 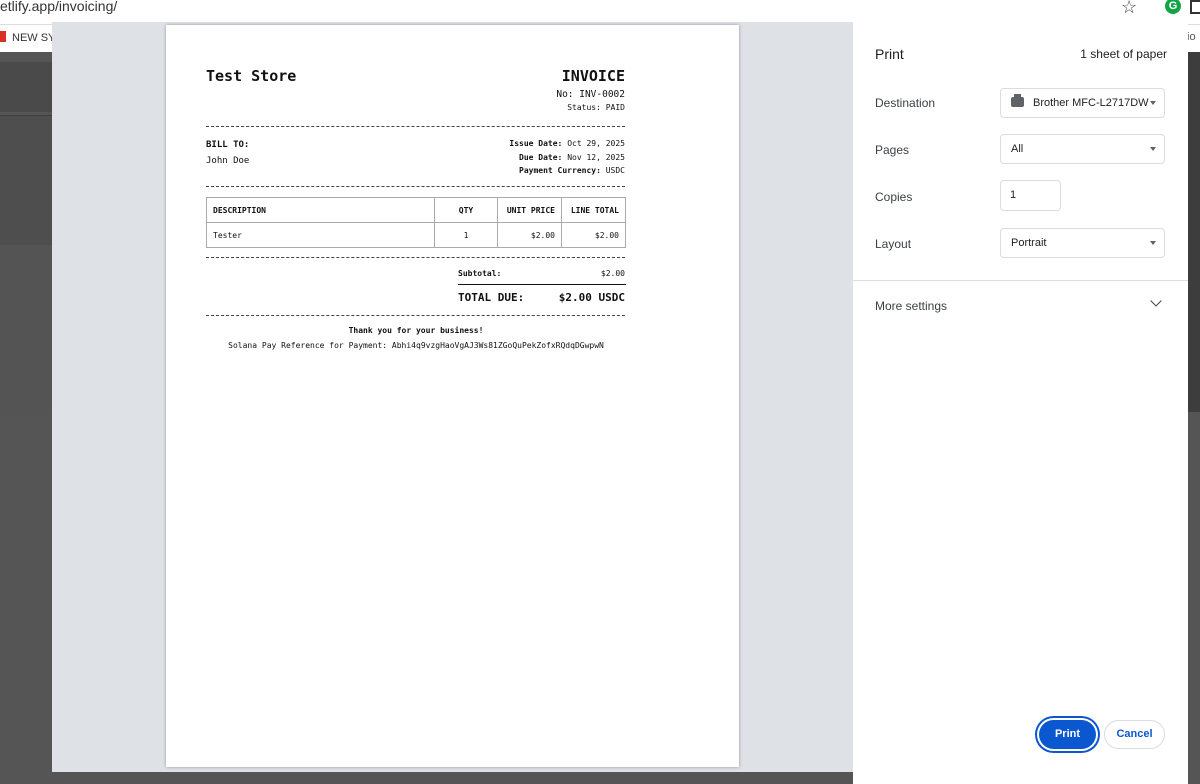 What do you see at coordinates (1123, 54) in the screenshot?
I see `sheet-count: 1 sheet of paper` at bounding box center [1123, 54].